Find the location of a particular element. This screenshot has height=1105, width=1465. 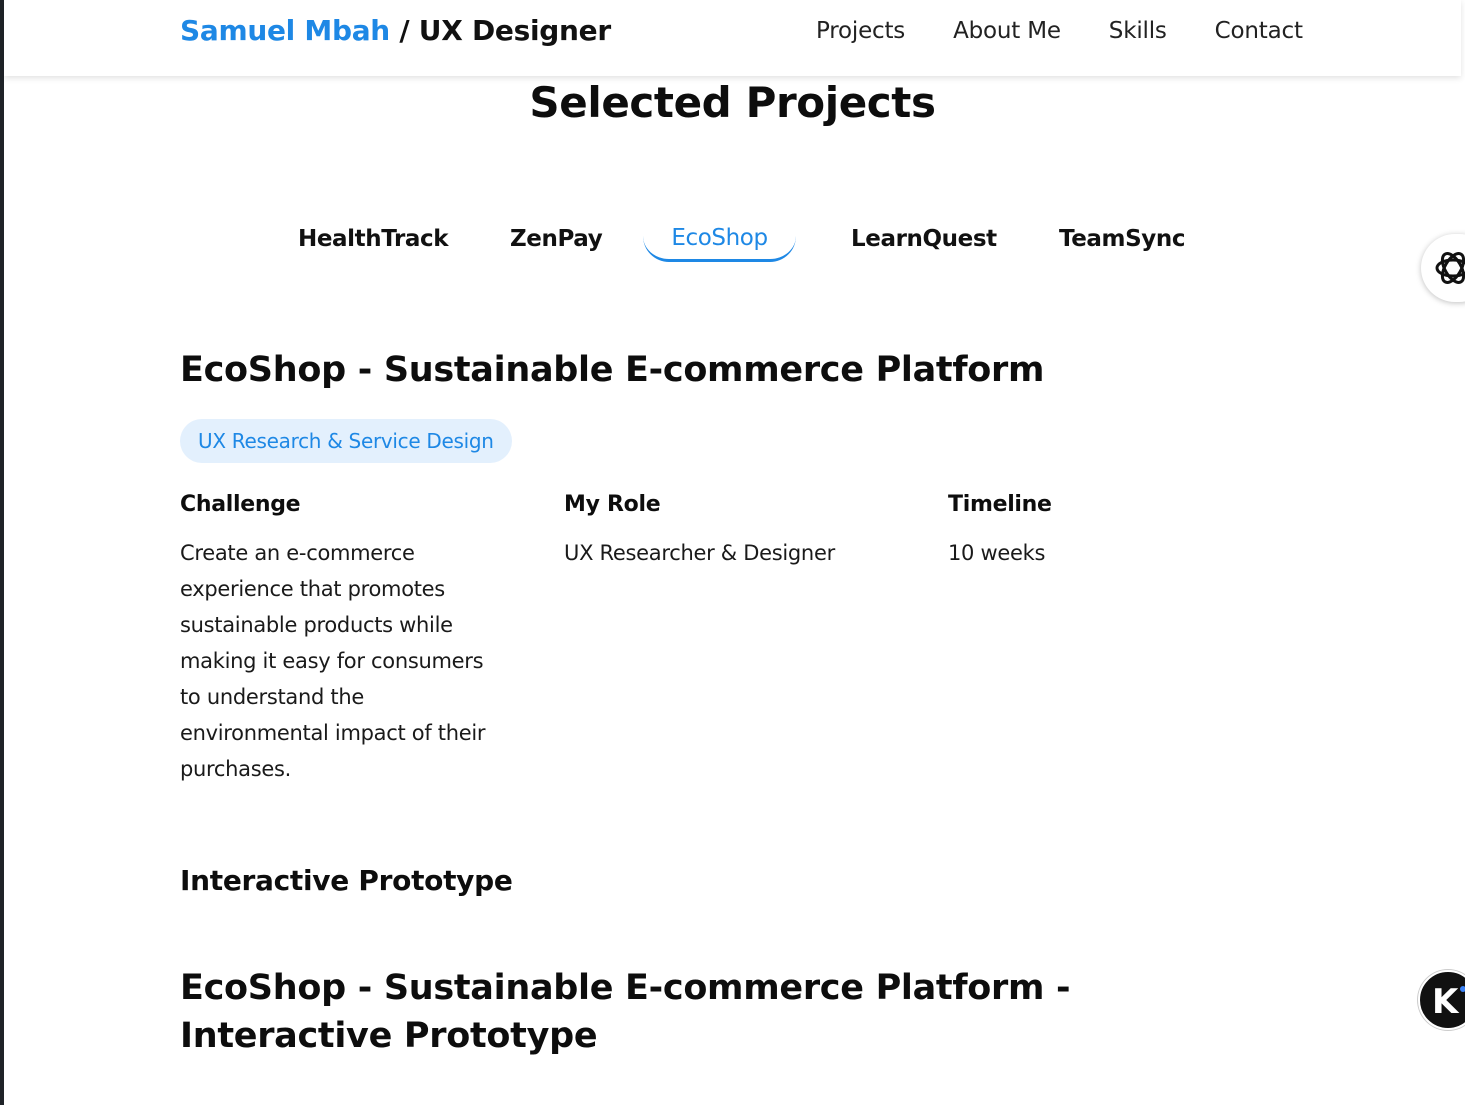

tab-learnquest: LearnQuest is located at coordinates (924, 231).